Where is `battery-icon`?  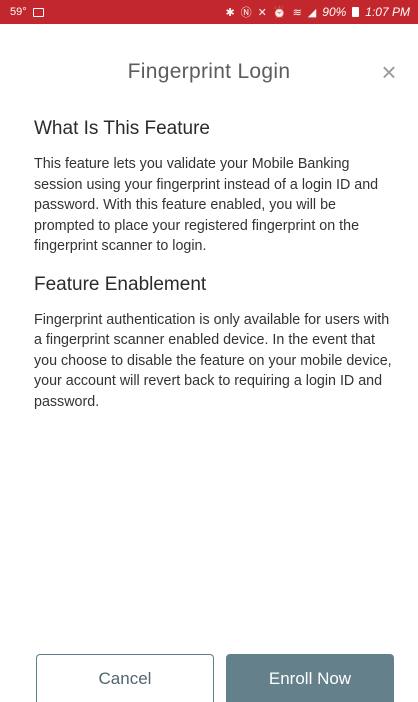 battery-icon is located at coordinates (356, 12).